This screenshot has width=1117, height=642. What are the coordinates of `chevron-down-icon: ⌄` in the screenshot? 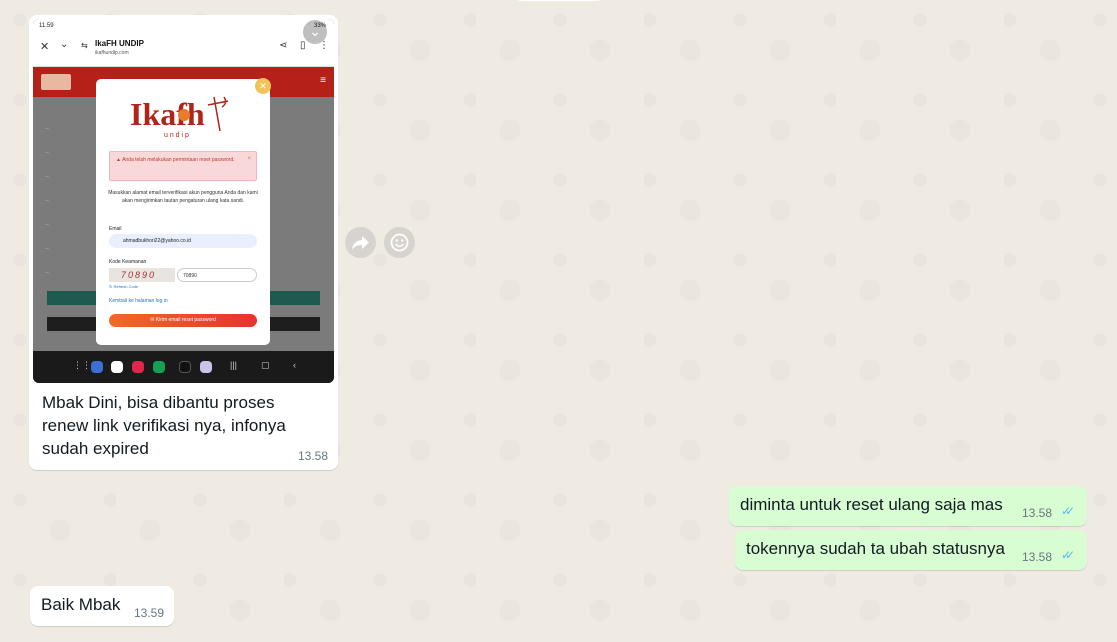 It's located at (64, 44).